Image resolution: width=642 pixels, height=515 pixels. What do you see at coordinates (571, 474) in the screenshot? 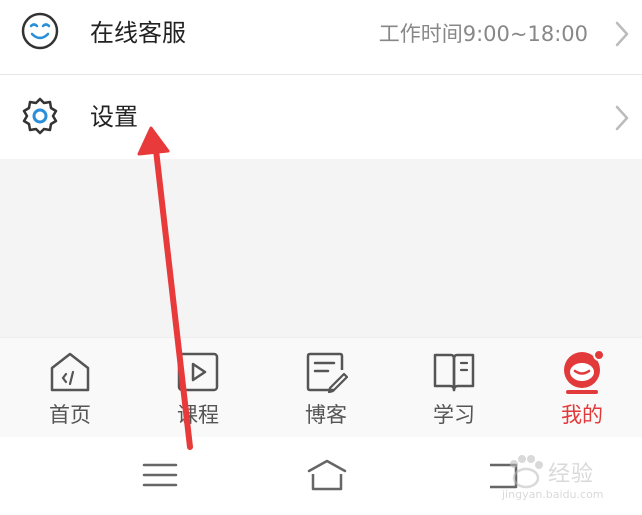
I see `watermark-text: 经验` at bounding box center [571, 474].